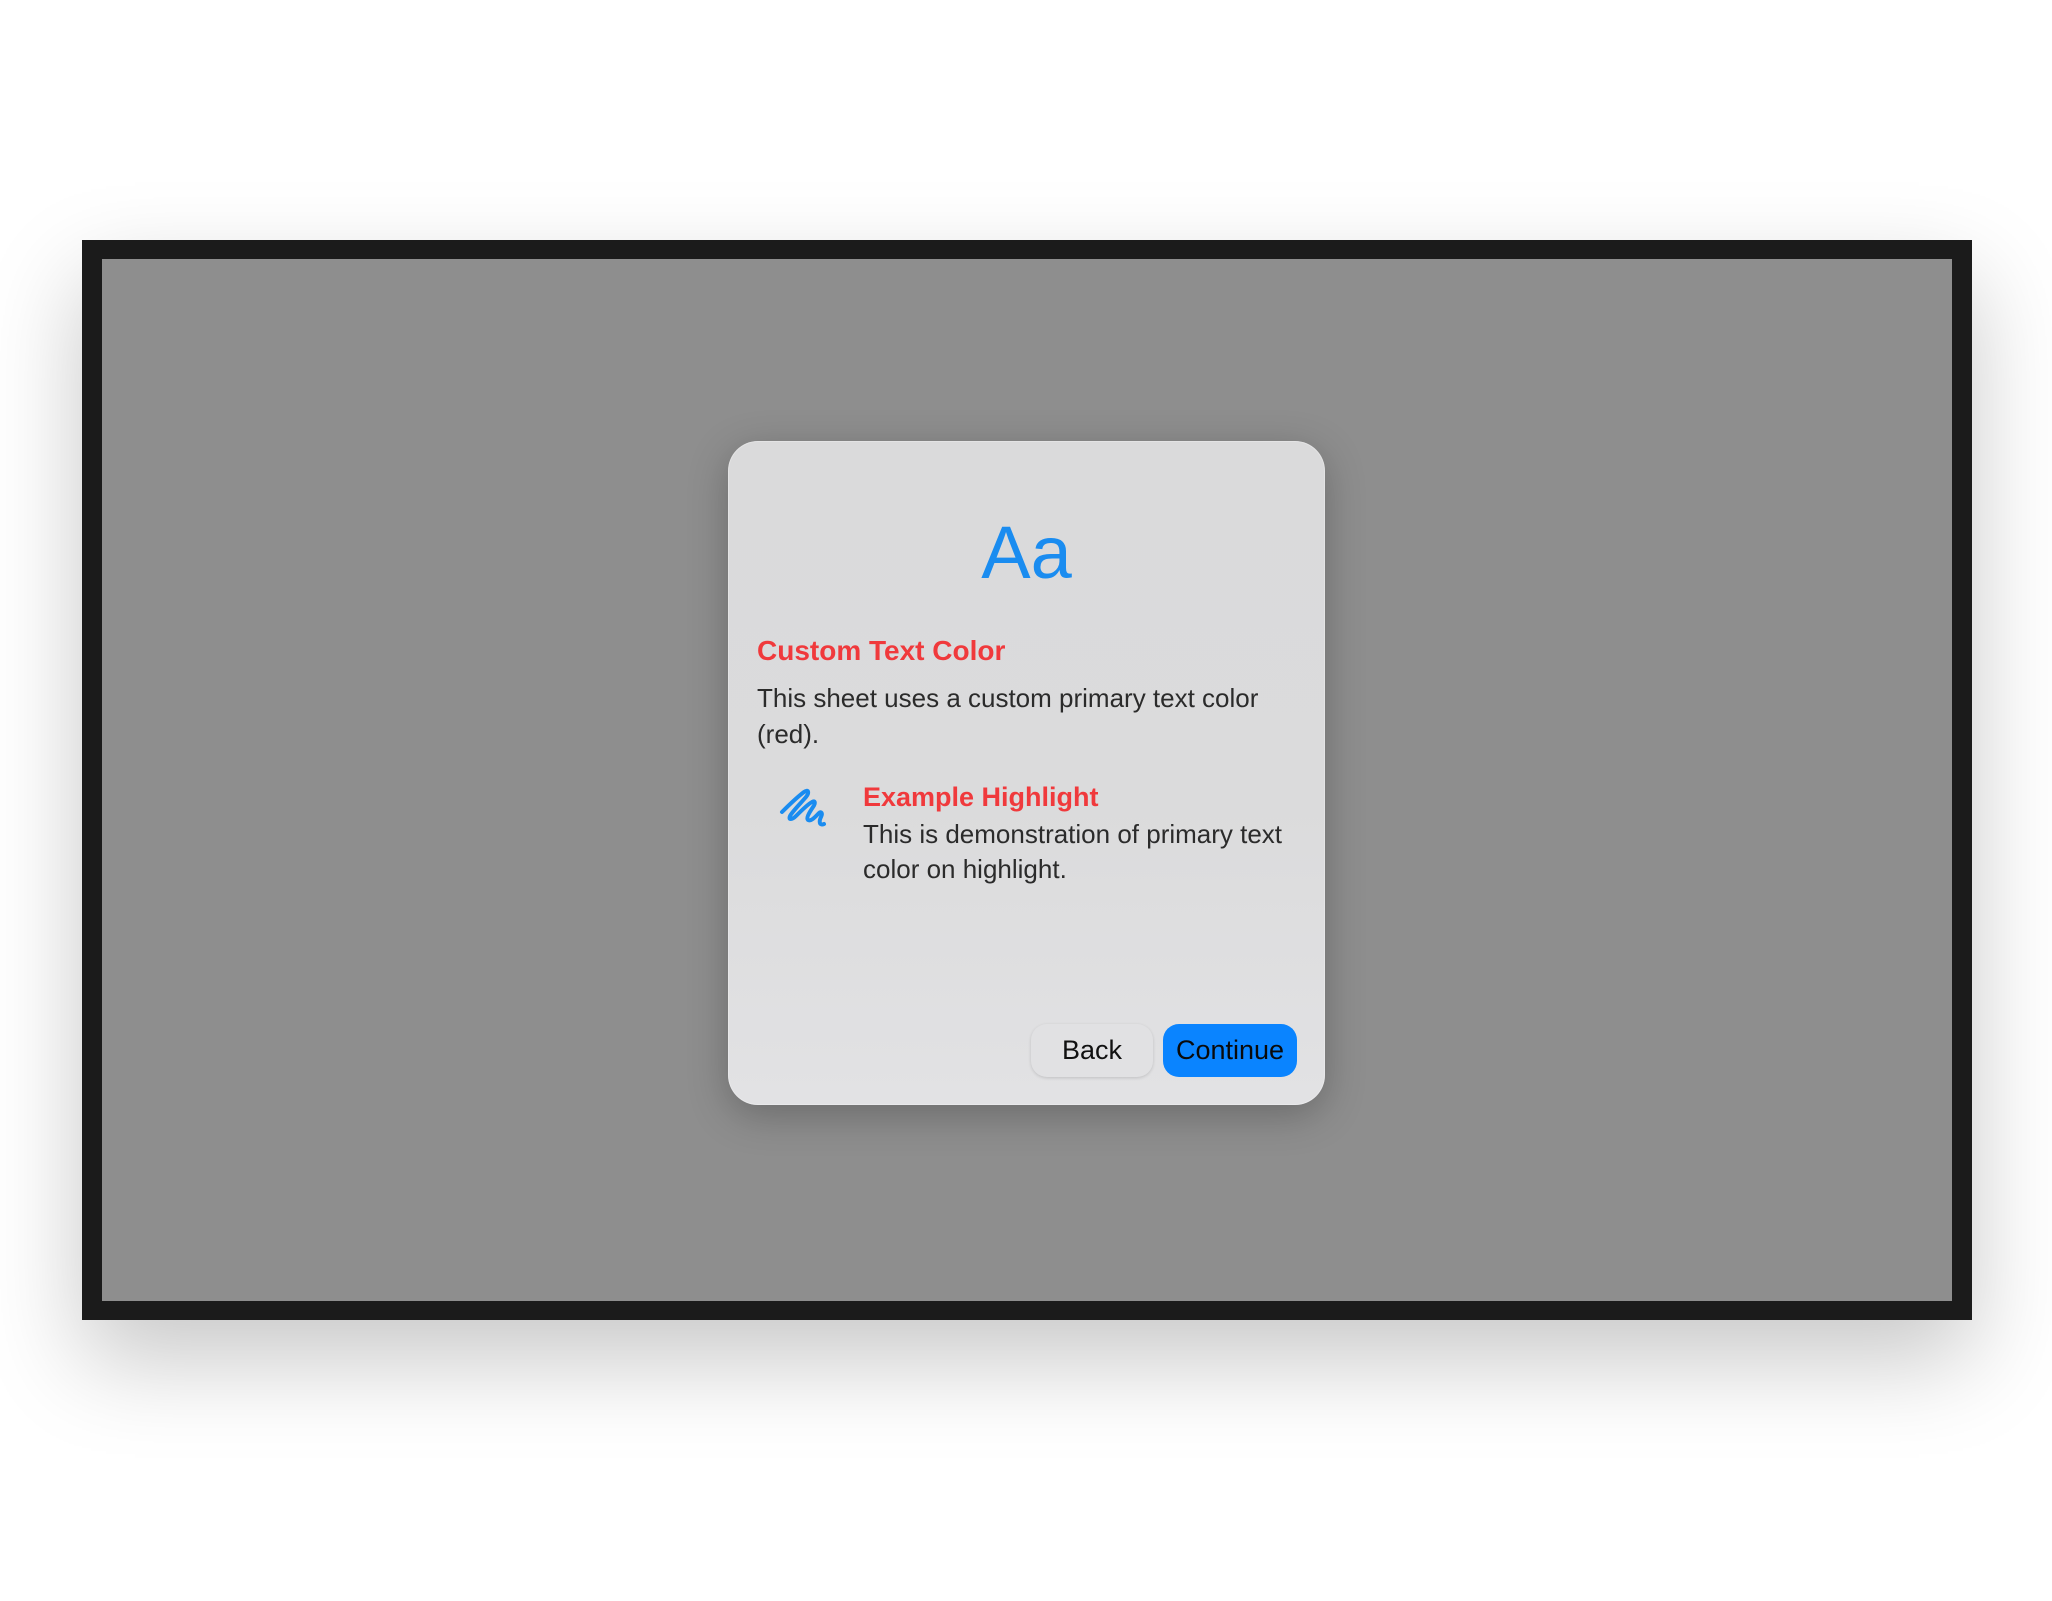 The height and width of the screenshot is (1601, 2052). I want to click on text-format-icon: Aa, so click(1026, 552).